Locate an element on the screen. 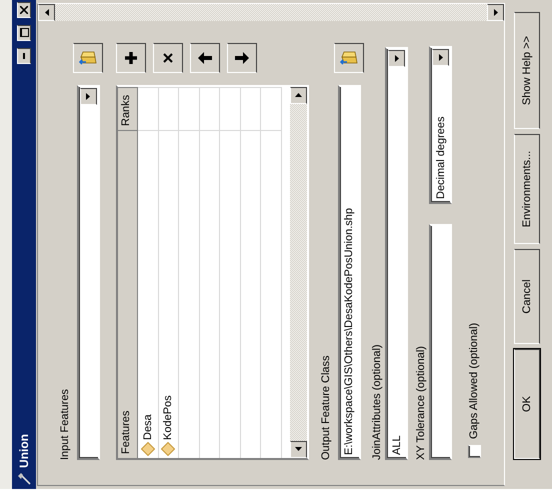  close-button is located at coordinates (24, 10).